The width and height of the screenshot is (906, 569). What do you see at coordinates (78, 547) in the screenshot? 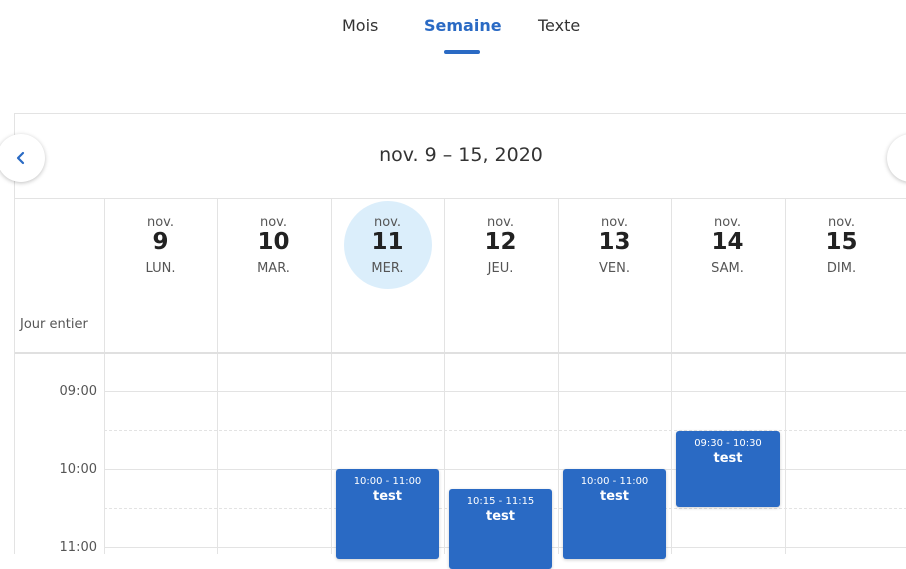
I see `time-label: 11:00` at bounding box center [78, 547].